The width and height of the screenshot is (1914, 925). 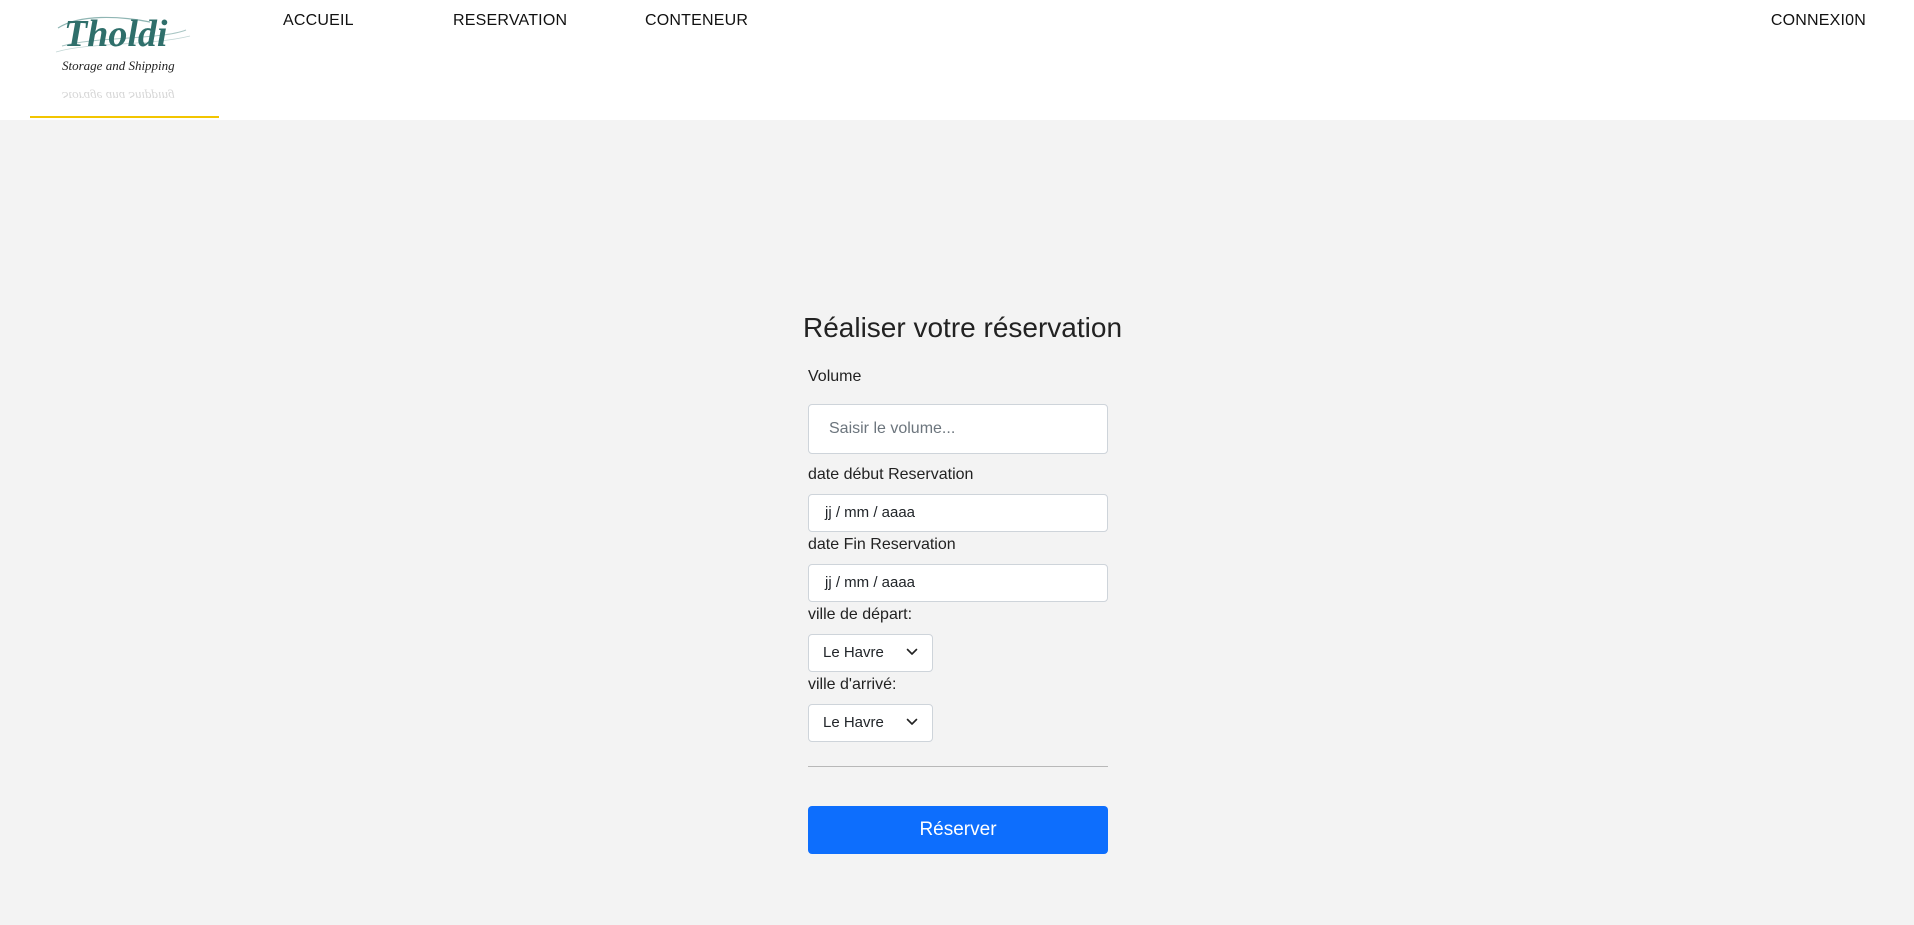 I want to click on form-title: Réaliser votre réservation, so click(x=963, y=327).